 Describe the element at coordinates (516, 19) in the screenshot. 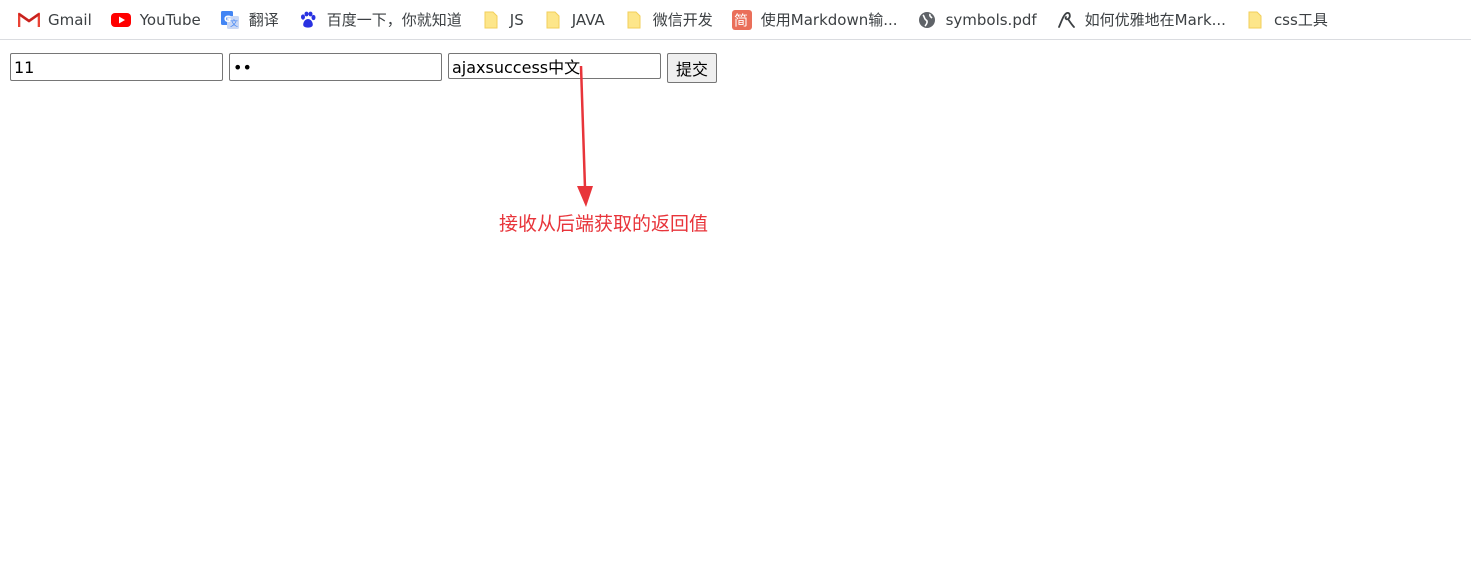

I see `bookmark-label: JS` at that location.